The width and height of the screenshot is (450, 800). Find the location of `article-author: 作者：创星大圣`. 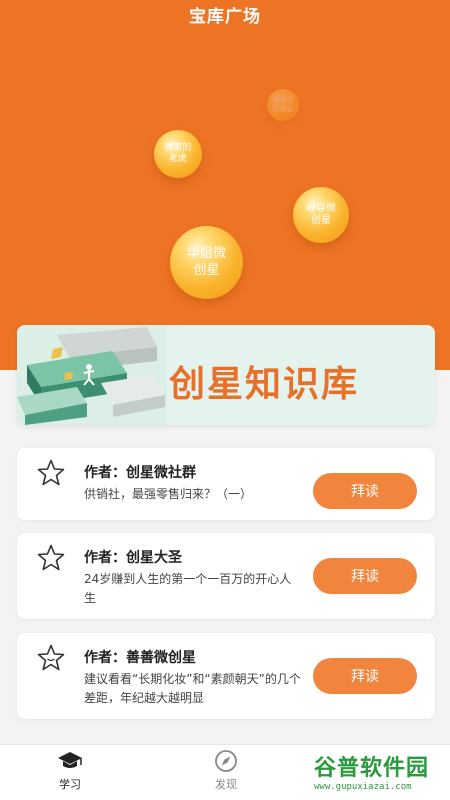

article-author: 作者：创星大圣 is located at coordinates (133, 558).